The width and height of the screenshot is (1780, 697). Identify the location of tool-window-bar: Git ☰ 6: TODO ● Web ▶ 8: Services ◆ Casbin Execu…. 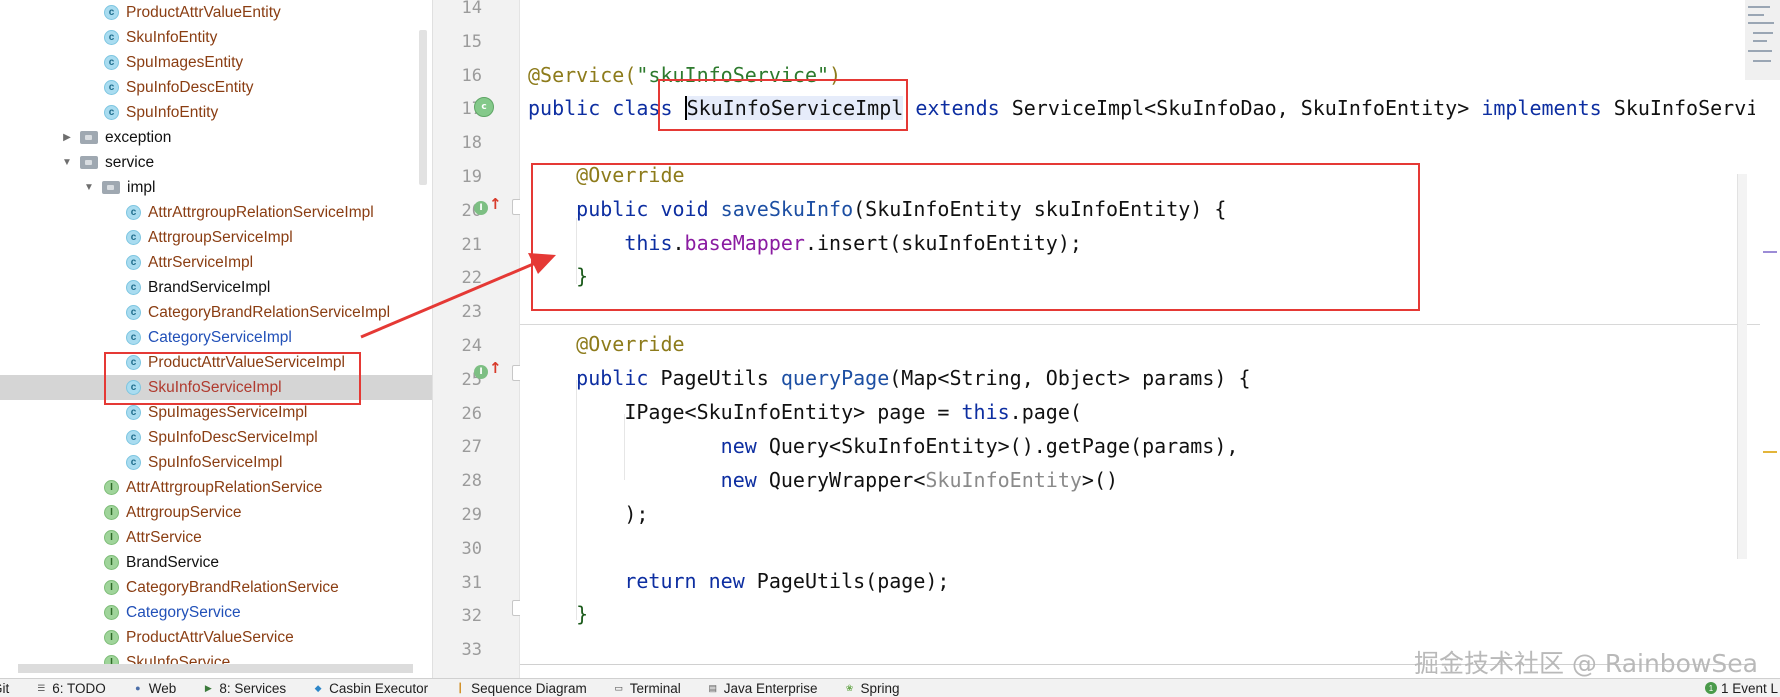
(890, 687).